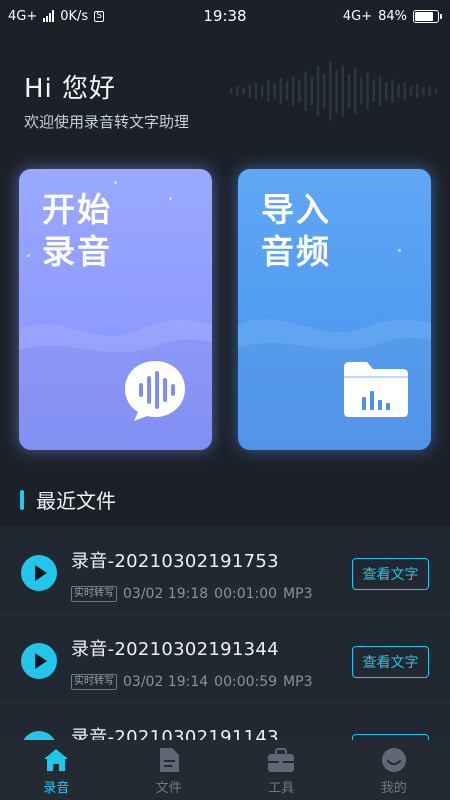  Describe the element at coordinates (376, 389) in the screenshot. I see `audio-folder-icon` at that location.